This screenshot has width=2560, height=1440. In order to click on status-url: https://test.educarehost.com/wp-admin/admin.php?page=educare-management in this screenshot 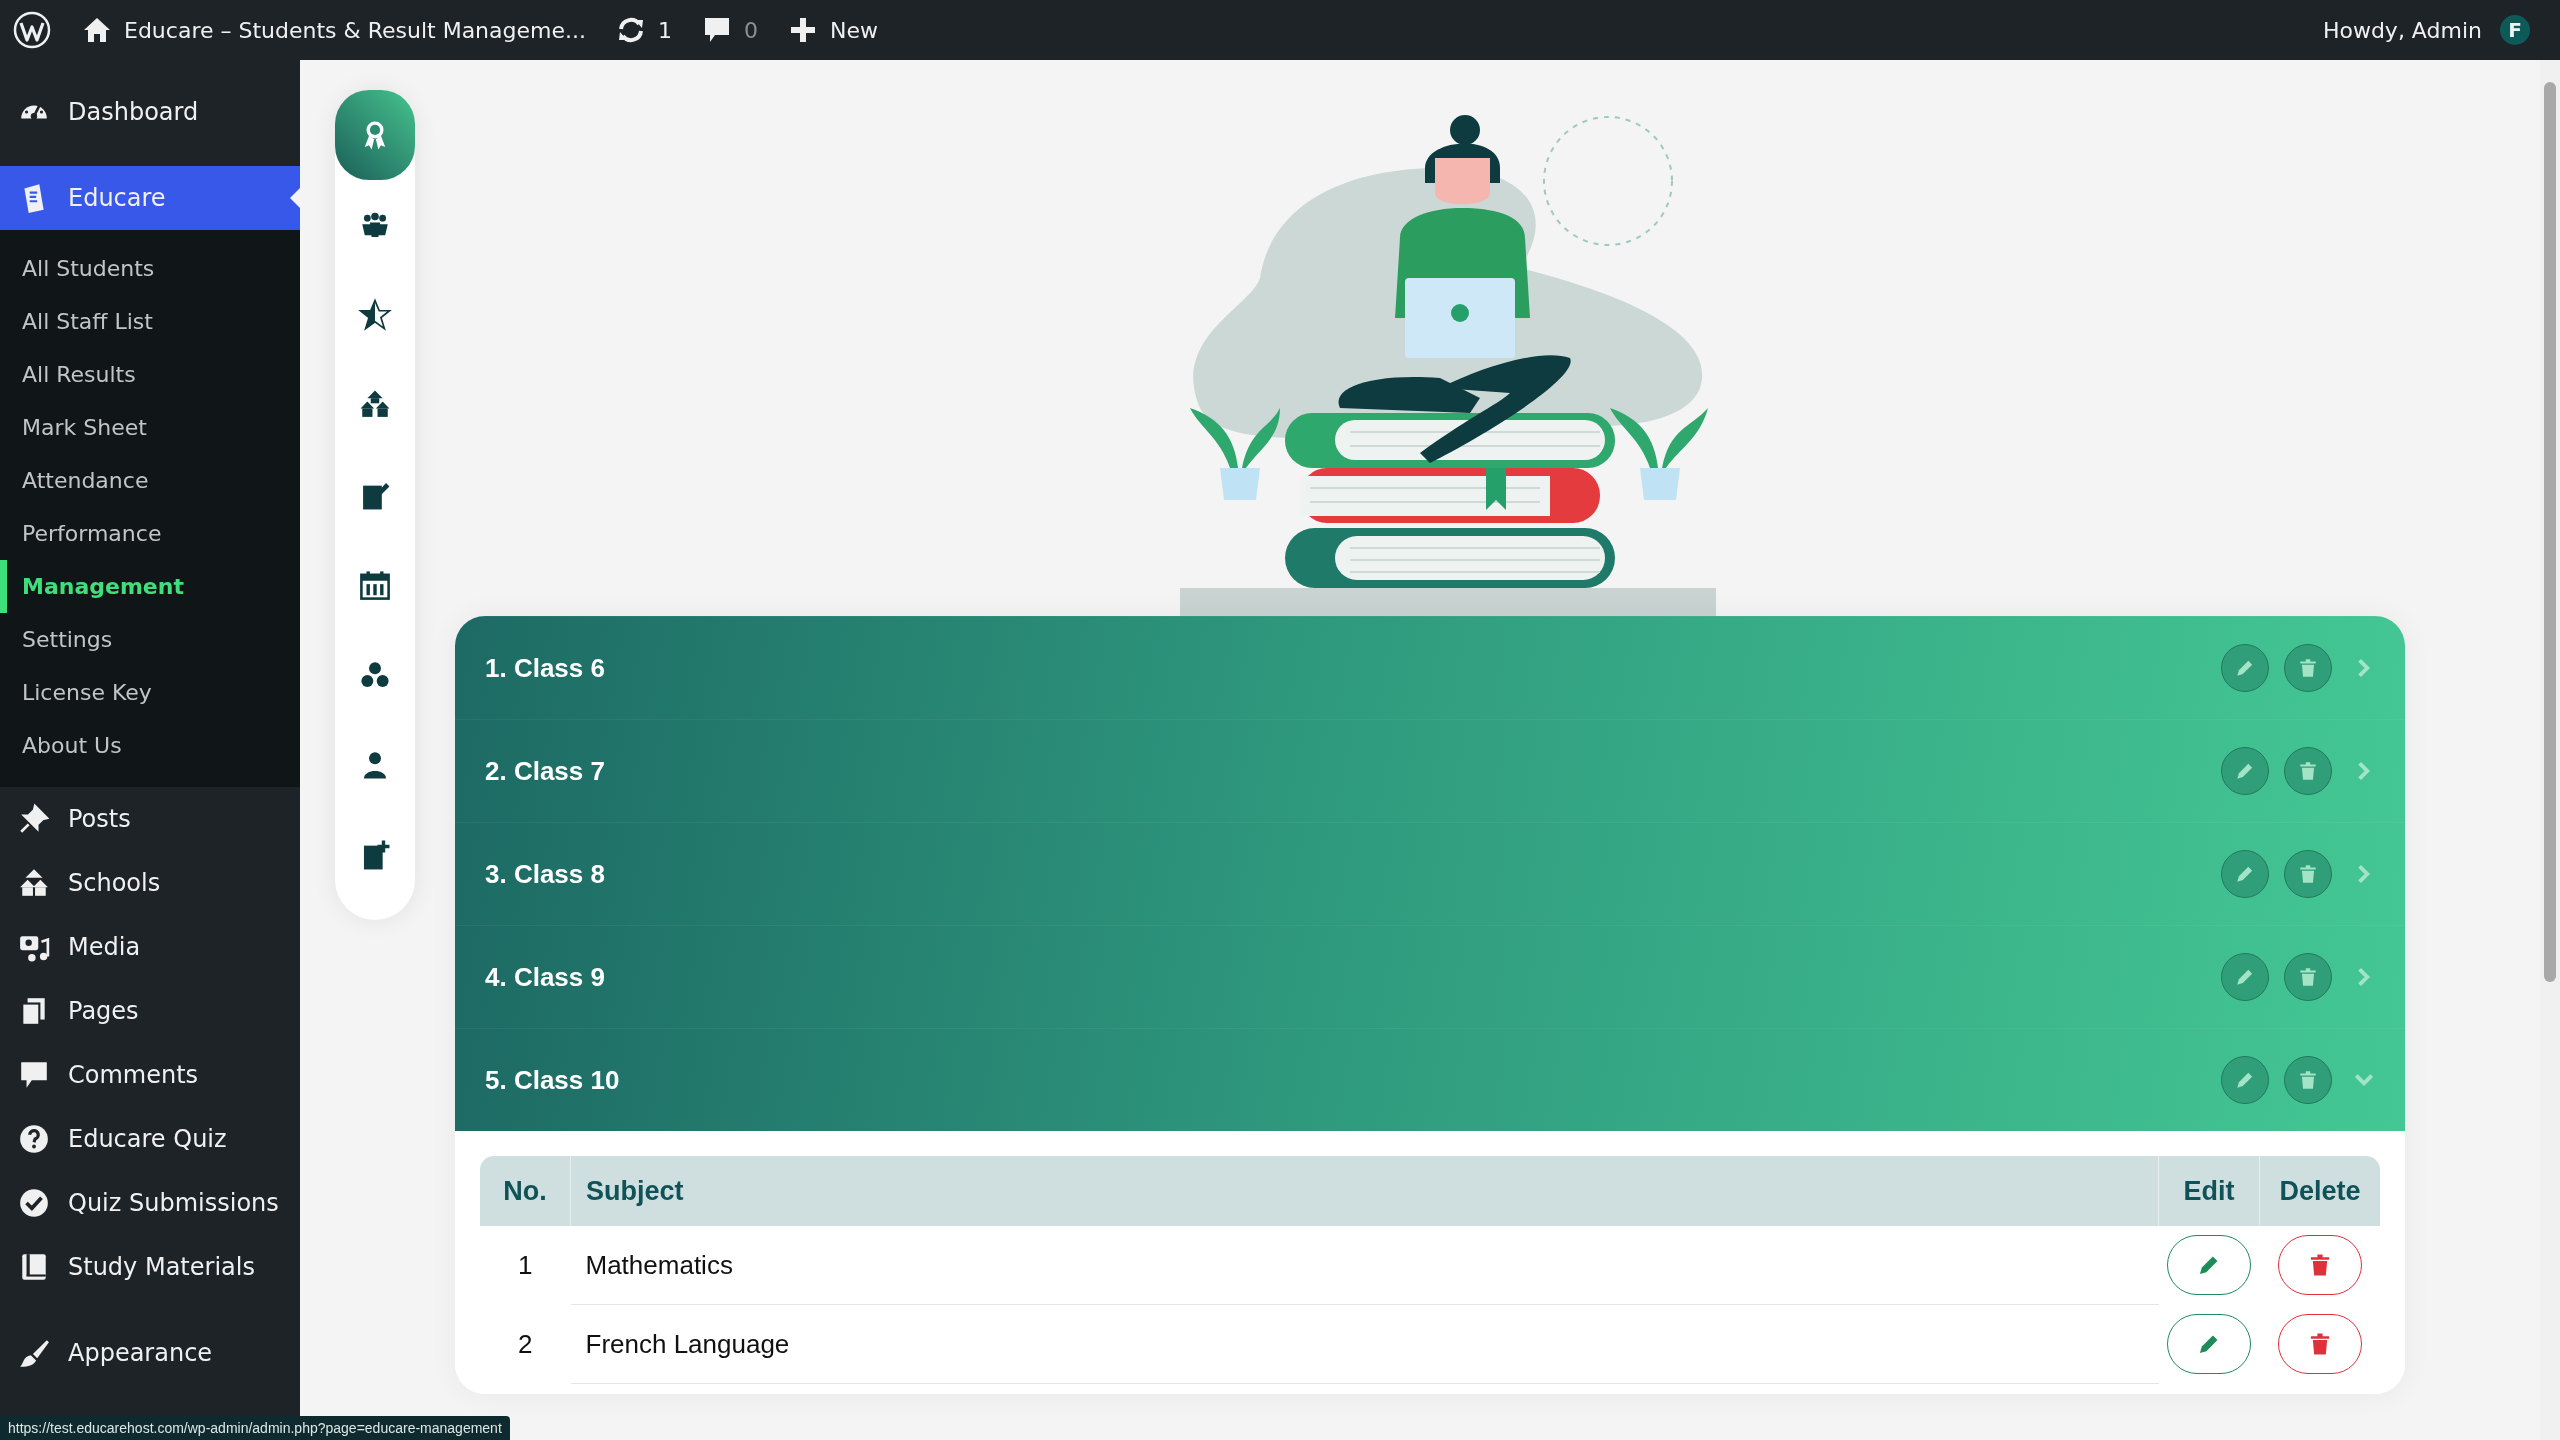, I will do `click(255, 1428)`.